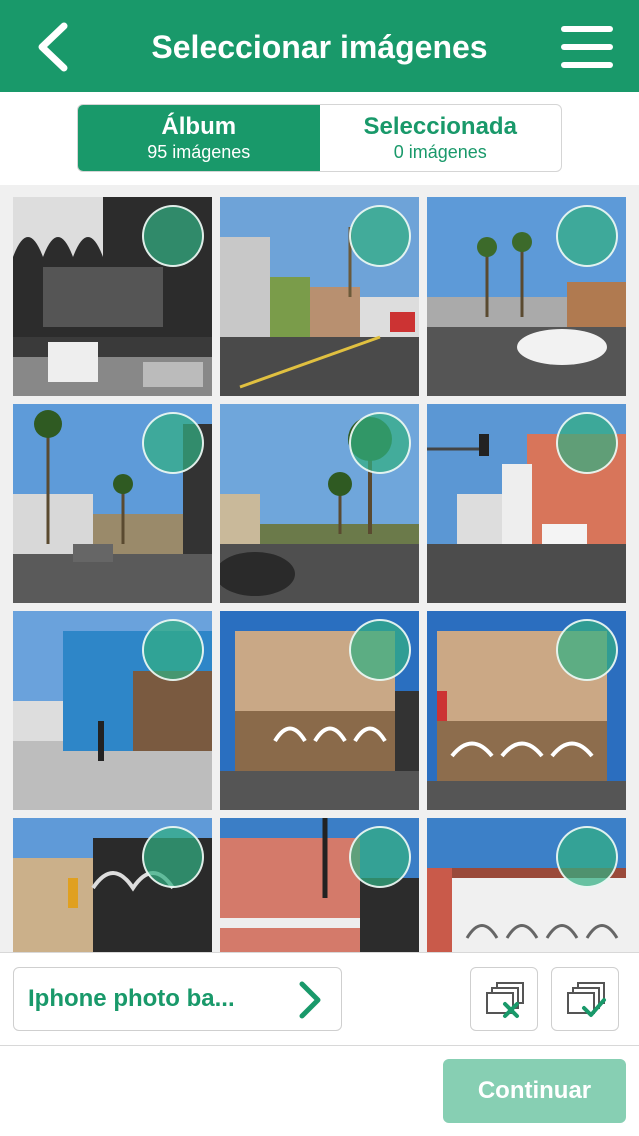 The width and height of the screenshot is (639, 1136). I want to click on select-all-button, so click(585, 999).